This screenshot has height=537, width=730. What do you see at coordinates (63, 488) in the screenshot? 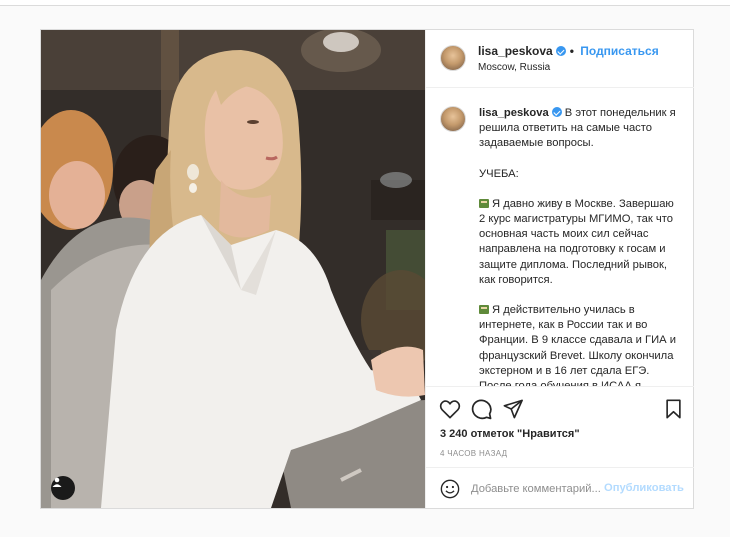
I see `user-tag-button` at bounding box center [63, 488].